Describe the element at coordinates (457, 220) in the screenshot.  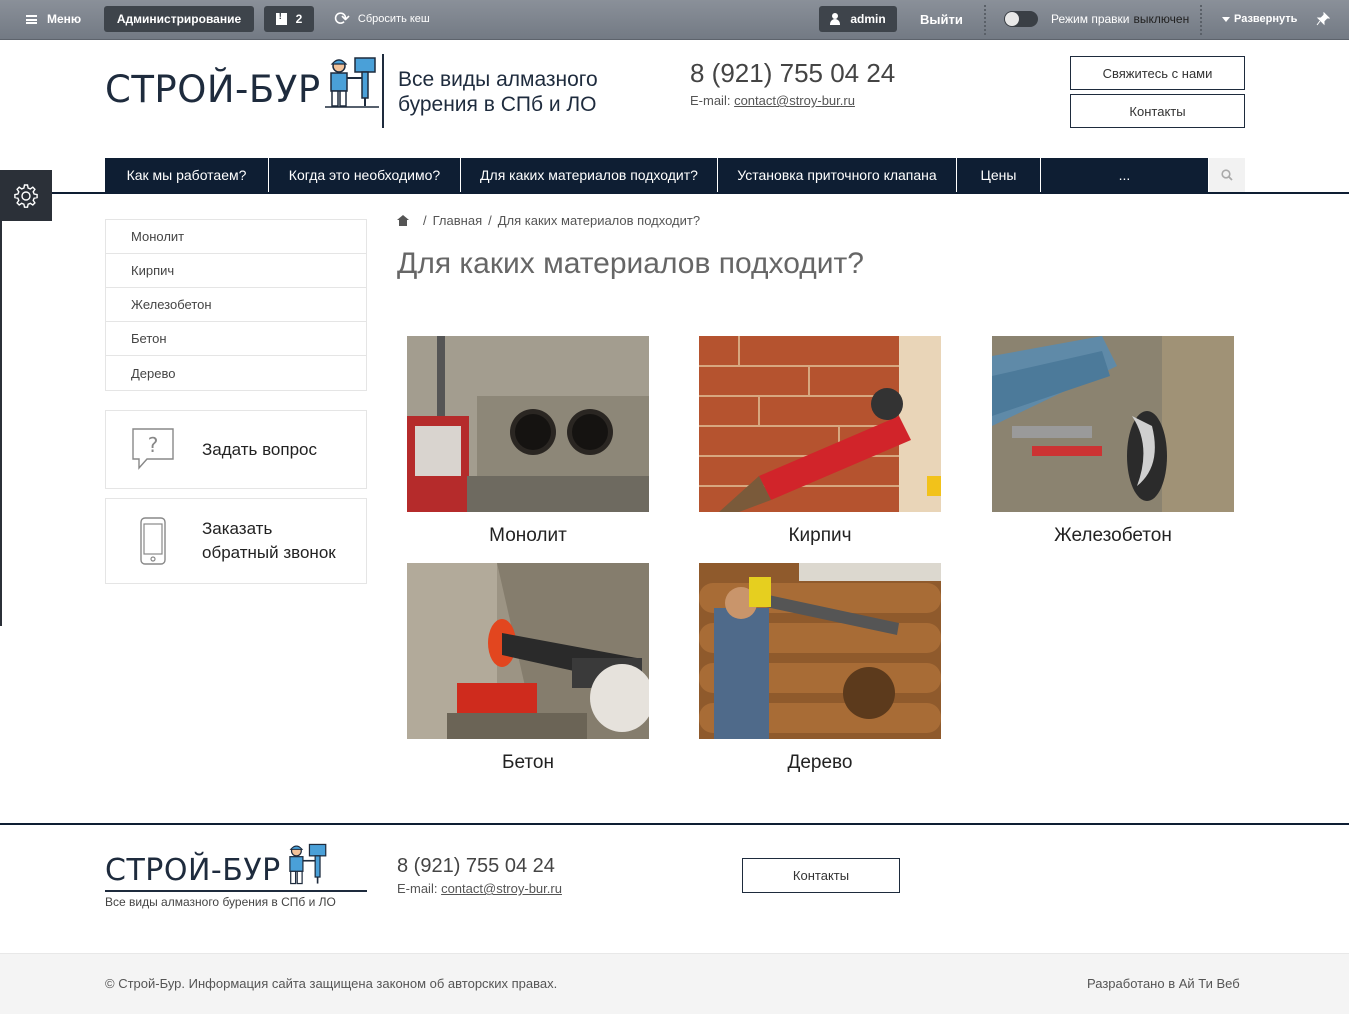
I see `breadcrumb-home: Главная` at that location.